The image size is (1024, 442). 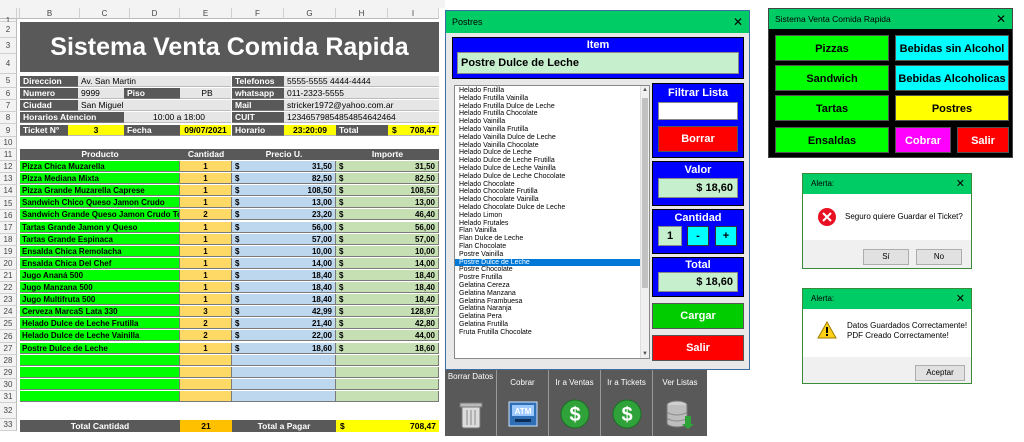 I want to click on importe-cell: $42,80, so click(x=387, y=323).